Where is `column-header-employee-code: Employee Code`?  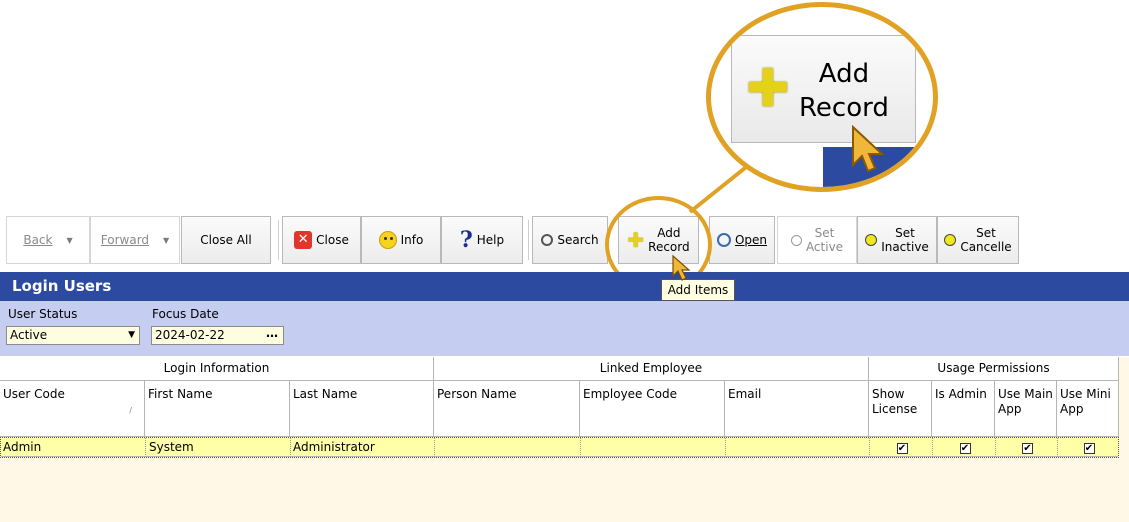
column-header-employee-code: Employee Code is located at coordinates (652, 409).